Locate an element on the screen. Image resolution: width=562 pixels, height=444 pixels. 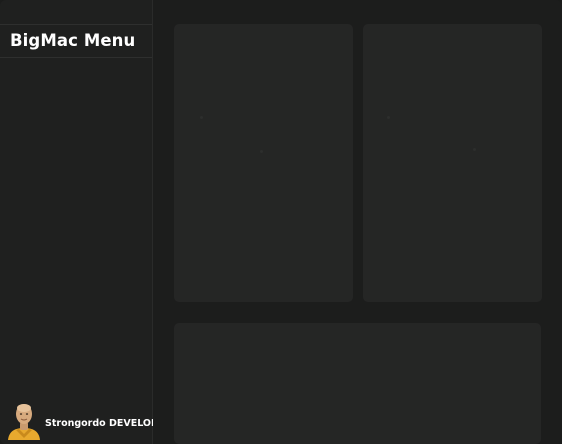
avatar is located at coordinates (24, 420).